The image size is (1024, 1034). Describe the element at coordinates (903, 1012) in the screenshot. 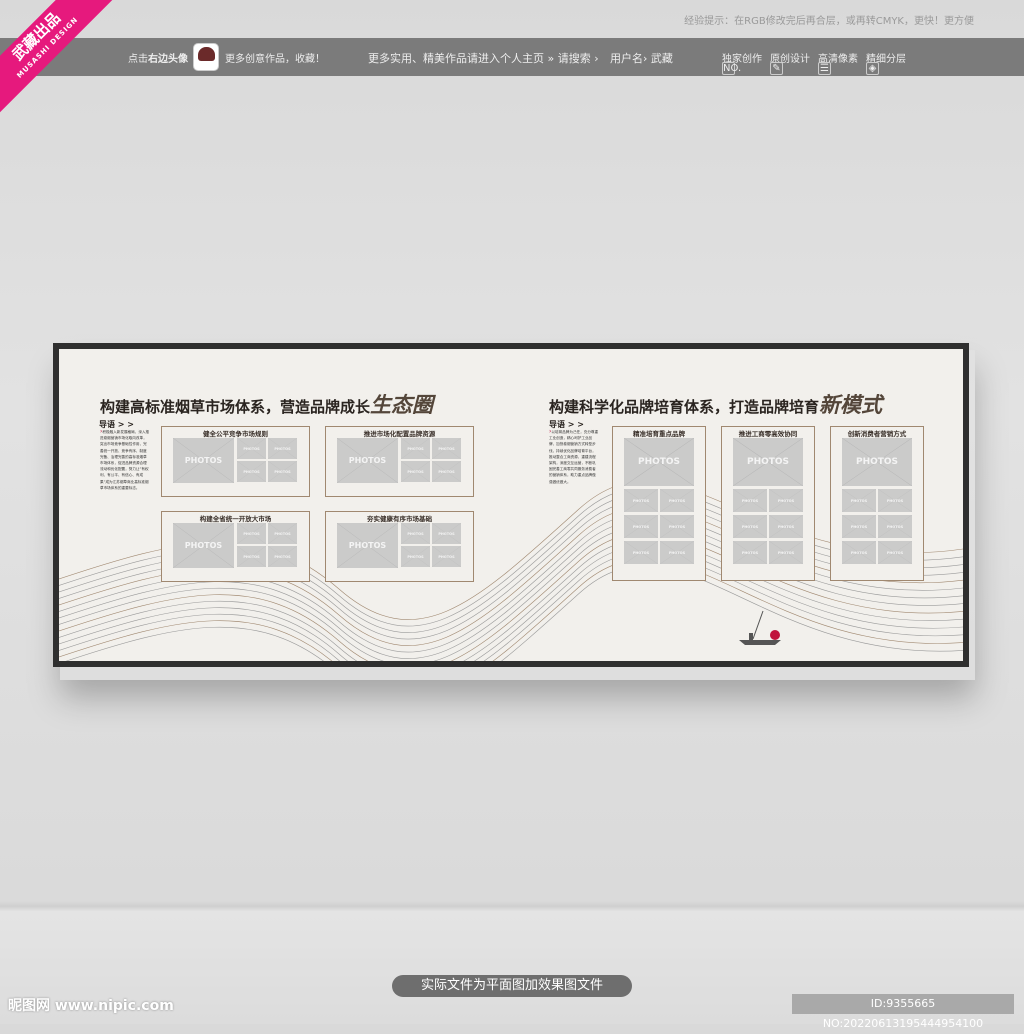

I see `id-box: ID:9355665 NO:20220613195444954100` at that location.